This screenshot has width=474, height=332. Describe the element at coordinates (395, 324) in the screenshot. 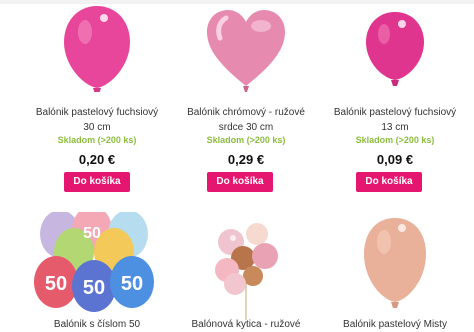

I see `product-name: Balónik pastelový Misty` at that location.